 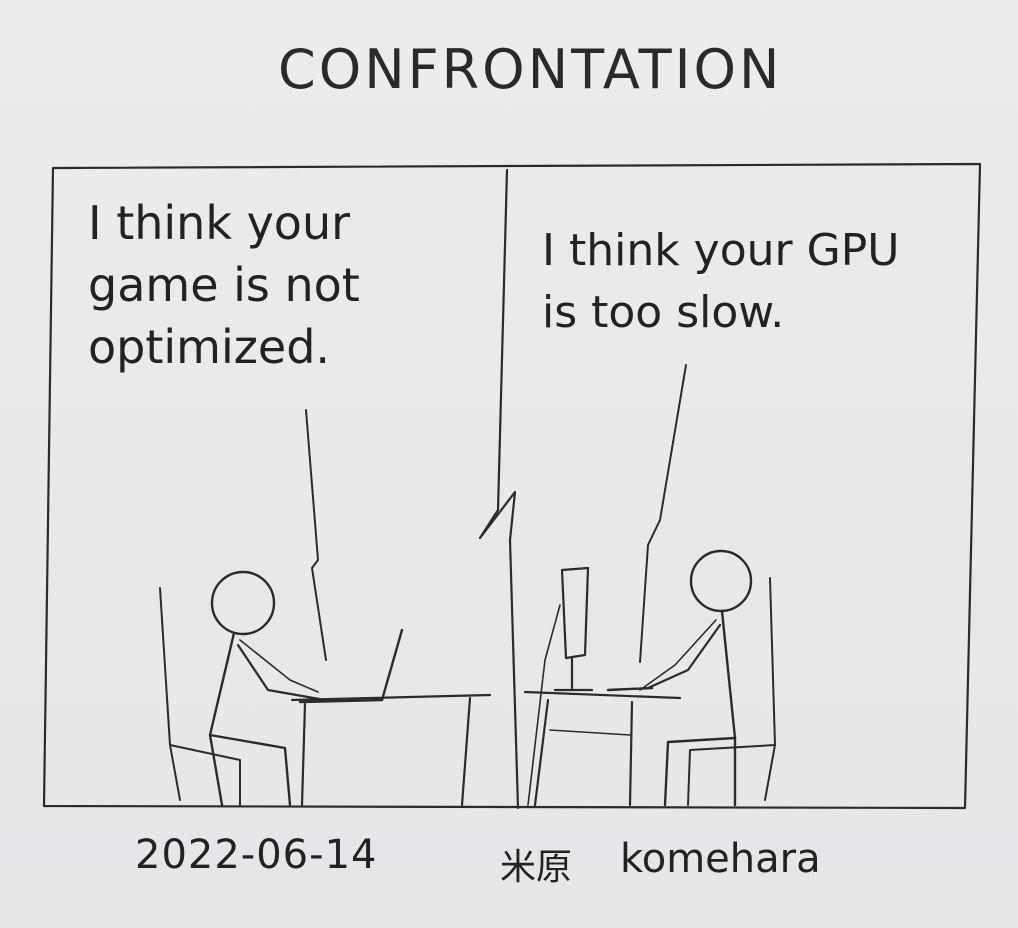 What do you see at coordinates (573, 629) in the screenshot?
I see `monitor` at bounding box center [573, 629].